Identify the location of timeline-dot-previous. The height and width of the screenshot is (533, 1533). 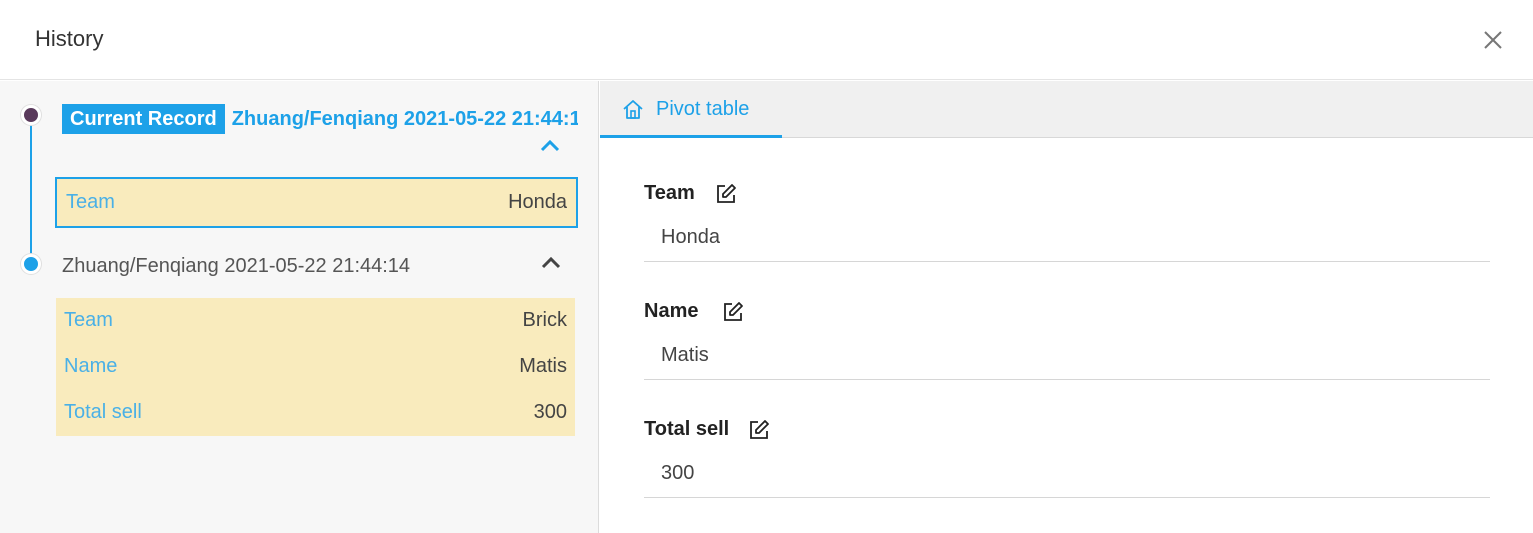
(31, 264).